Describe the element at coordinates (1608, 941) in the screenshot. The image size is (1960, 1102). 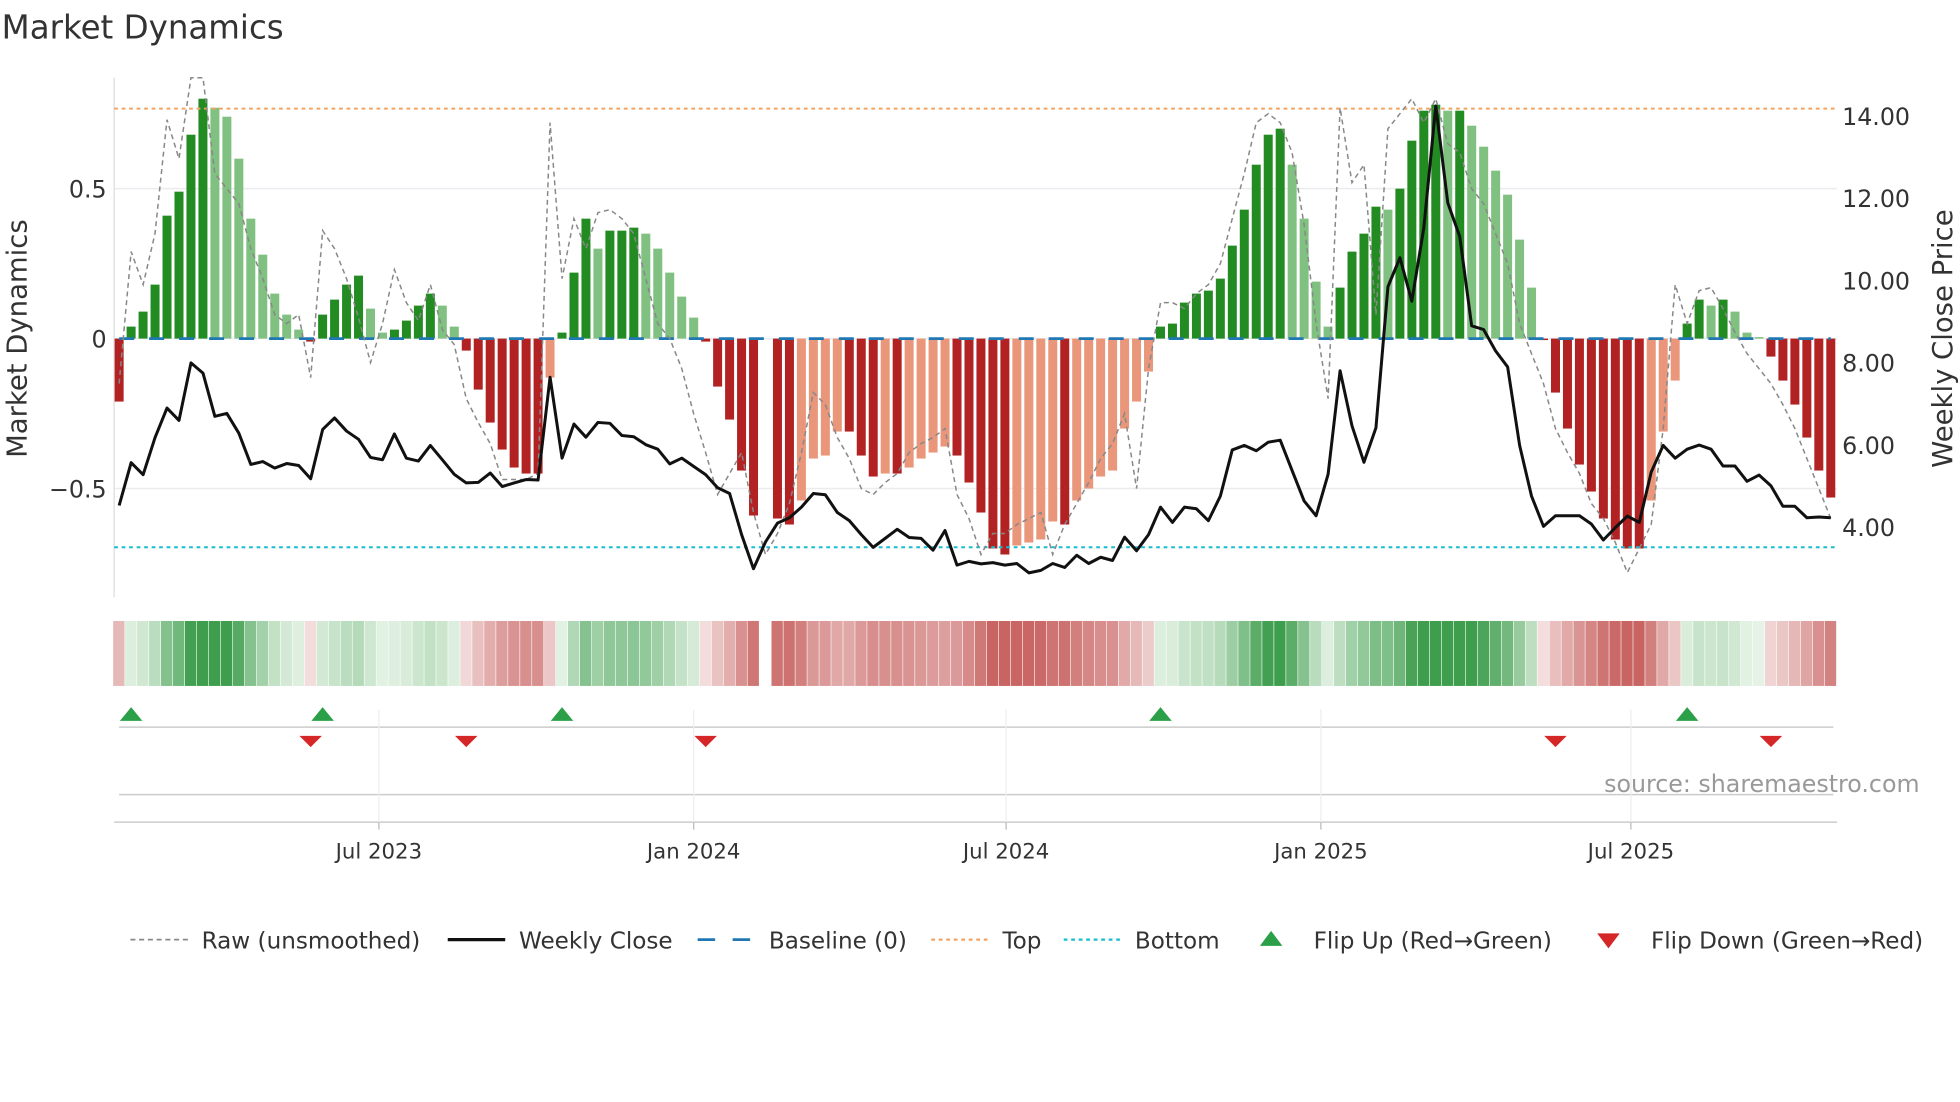
I see `legend-flip-down-icon` at that location.